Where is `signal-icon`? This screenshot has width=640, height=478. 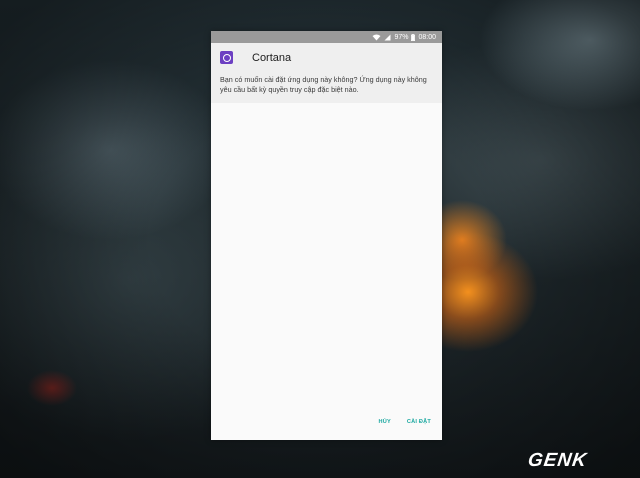
signal-icon is located at coordinates (387, 37).